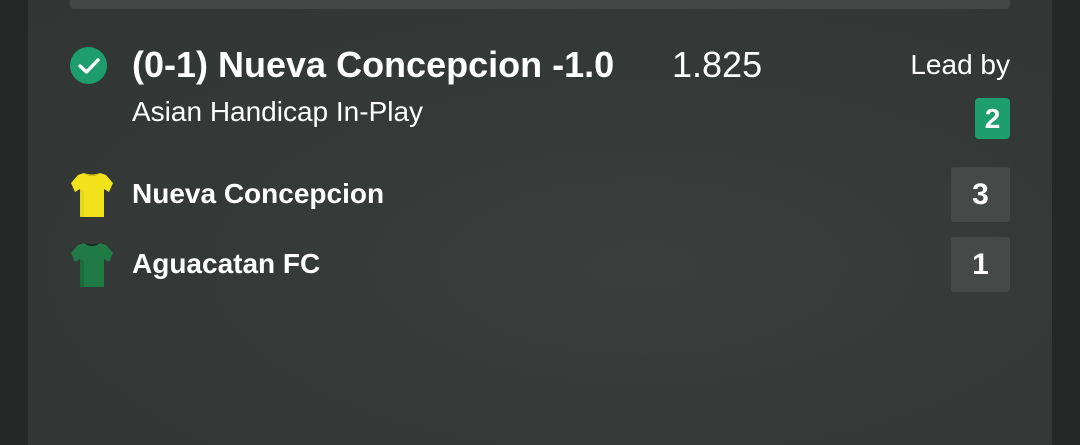  What do you see at coordinates (717, 64) in the screenshot?
I see `bet-odds: 1.825` at bounding box center [717, 64].